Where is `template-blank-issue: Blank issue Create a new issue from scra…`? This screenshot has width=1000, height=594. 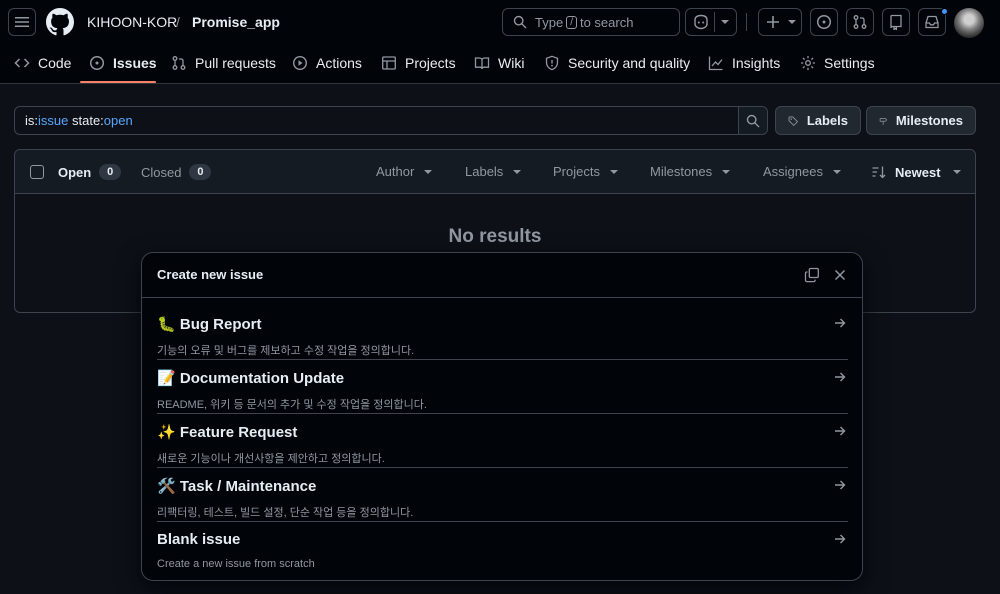 template-blank-issue: Blank issue Create a new issue from scra… is located at coordinates (502, 548).